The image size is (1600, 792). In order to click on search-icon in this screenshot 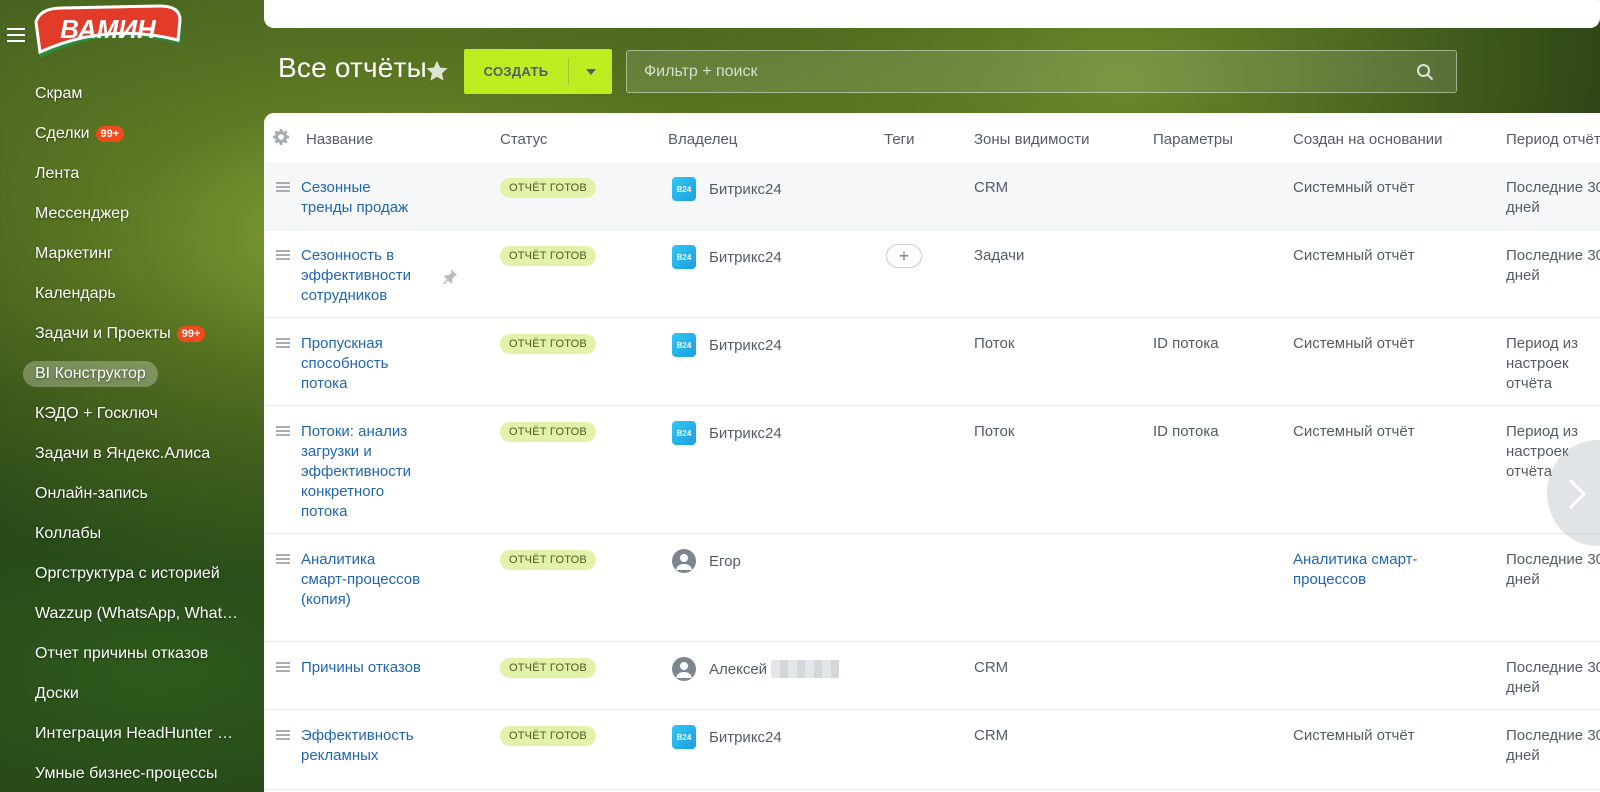, I will do `click(1425, 72)`.